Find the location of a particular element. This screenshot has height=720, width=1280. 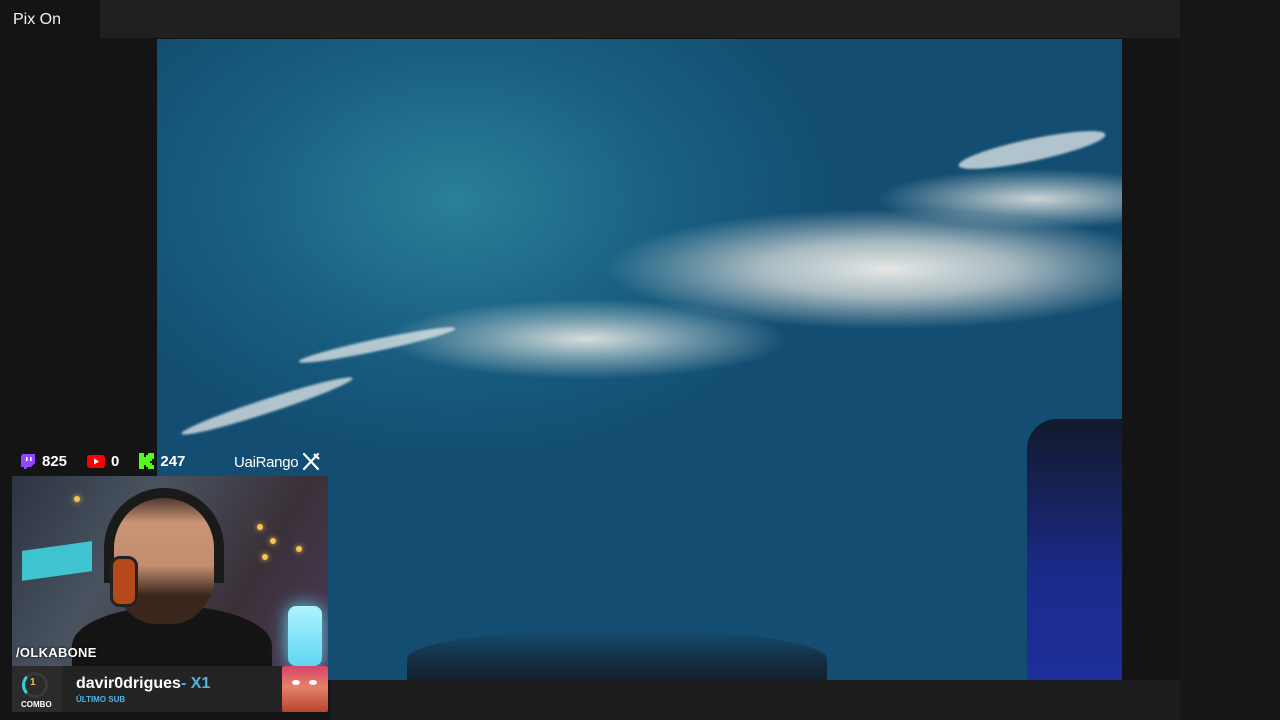

sub-multiplier: - X1 is located at coordinates (195, 683).